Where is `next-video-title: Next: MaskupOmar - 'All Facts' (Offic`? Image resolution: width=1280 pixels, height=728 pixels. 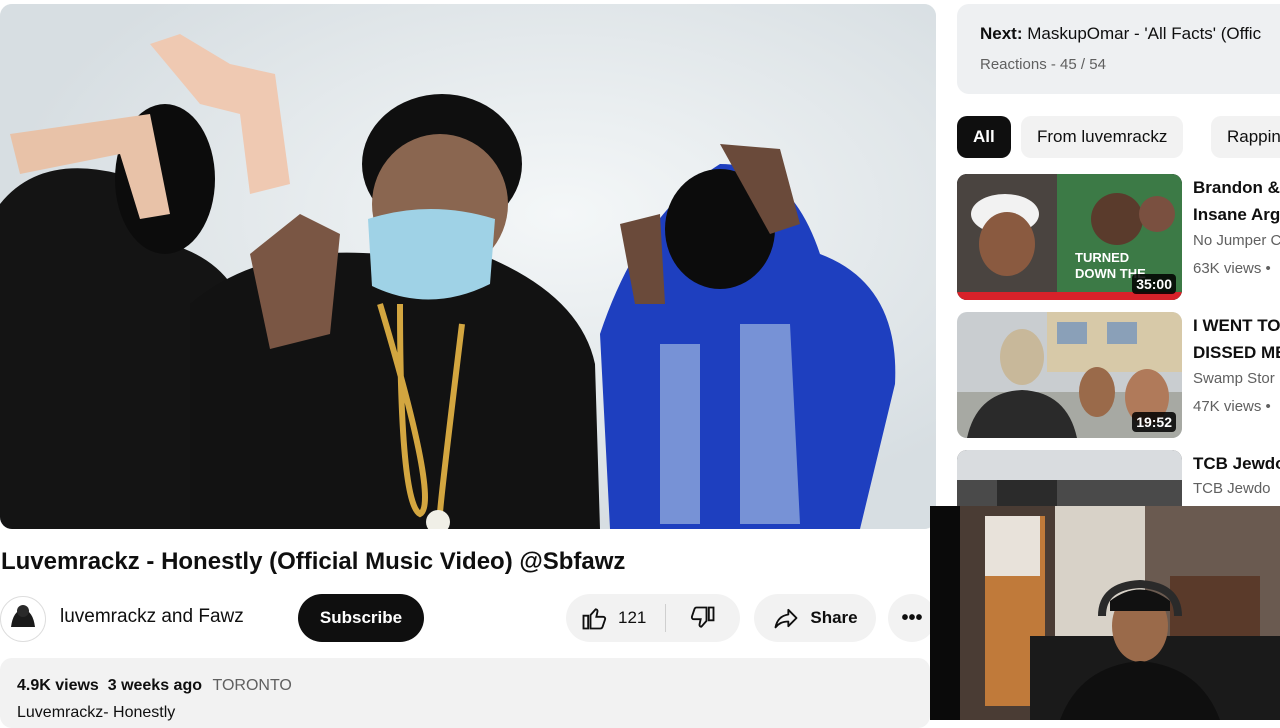 next-video-title: Next: MaskupOmar - 'All Facts' (Offic is located at coordinates (1120, 34).